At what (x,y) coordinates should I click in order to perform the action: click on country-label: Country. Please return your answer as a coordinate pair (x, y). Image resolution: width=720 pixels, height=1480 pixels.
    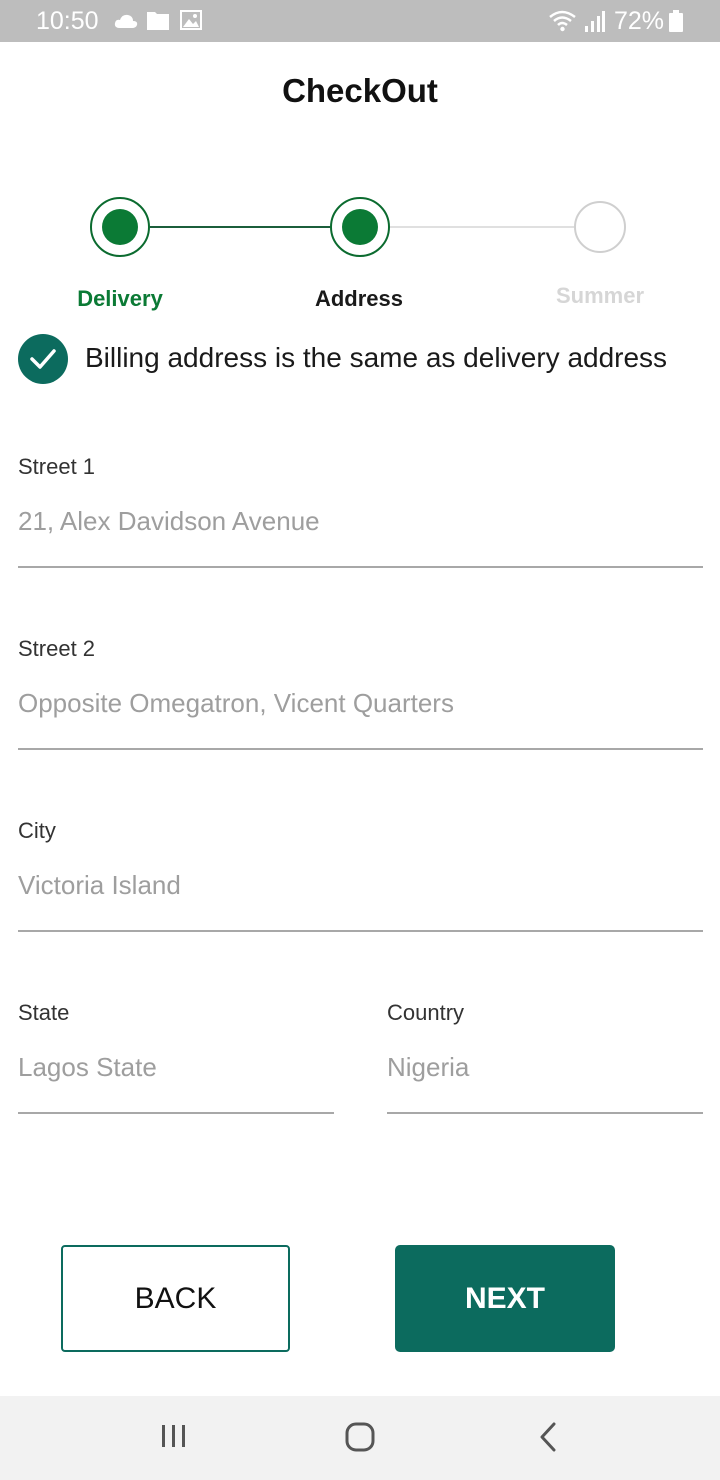
    Looking at the image, I should click on (426, 1012).